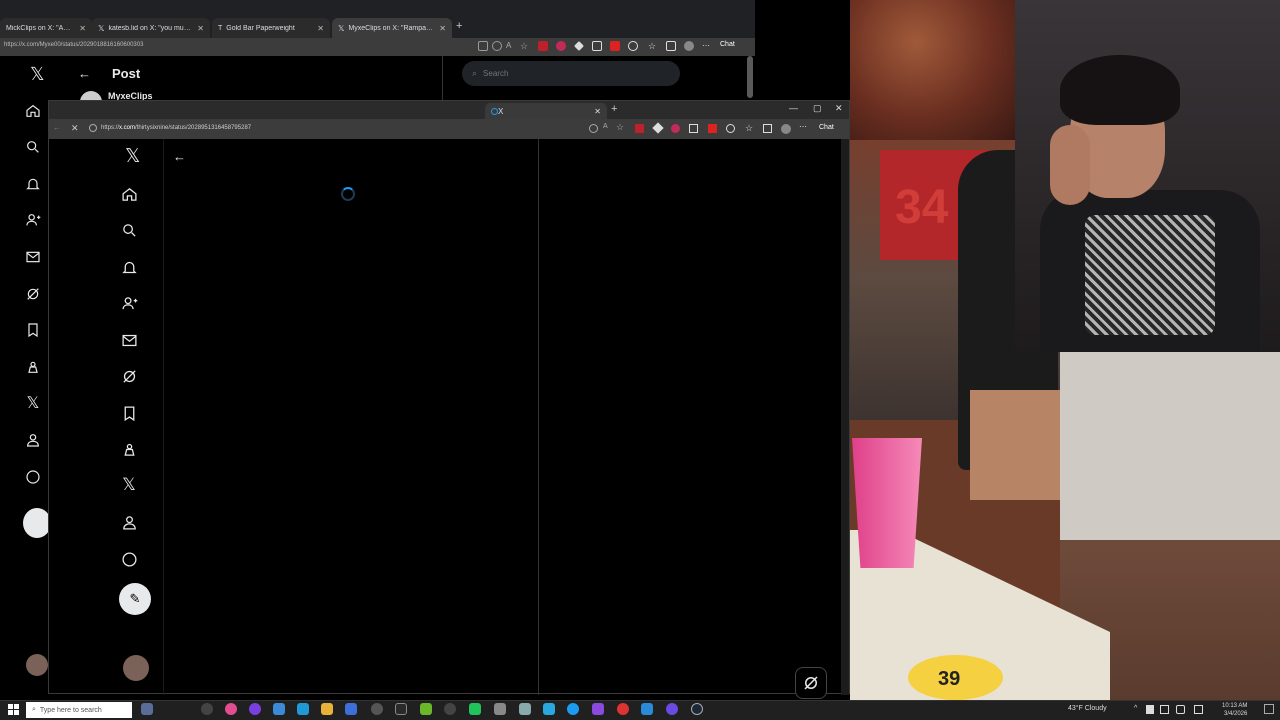 This screenshot has height=720, width=1280. I want to click on maximize-icon: ▢, so click(817, 108).